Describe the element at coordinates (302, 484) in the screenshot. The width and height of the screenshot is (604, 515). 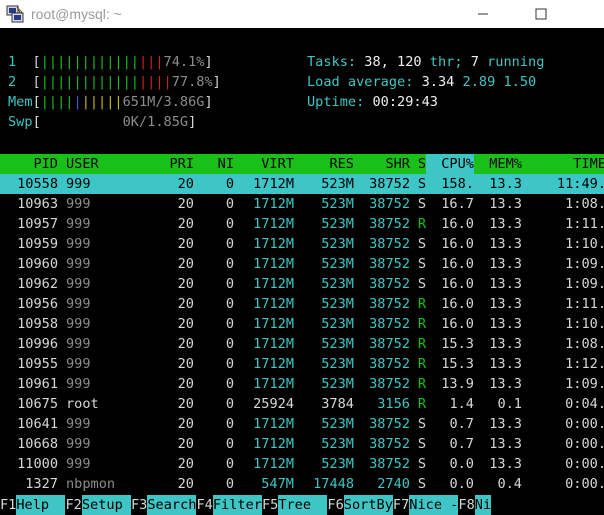
I see `process-row: 1327 nbpmon 20 0 547M 17448 2740 S 0.0 0.4 0:00.` at that location.